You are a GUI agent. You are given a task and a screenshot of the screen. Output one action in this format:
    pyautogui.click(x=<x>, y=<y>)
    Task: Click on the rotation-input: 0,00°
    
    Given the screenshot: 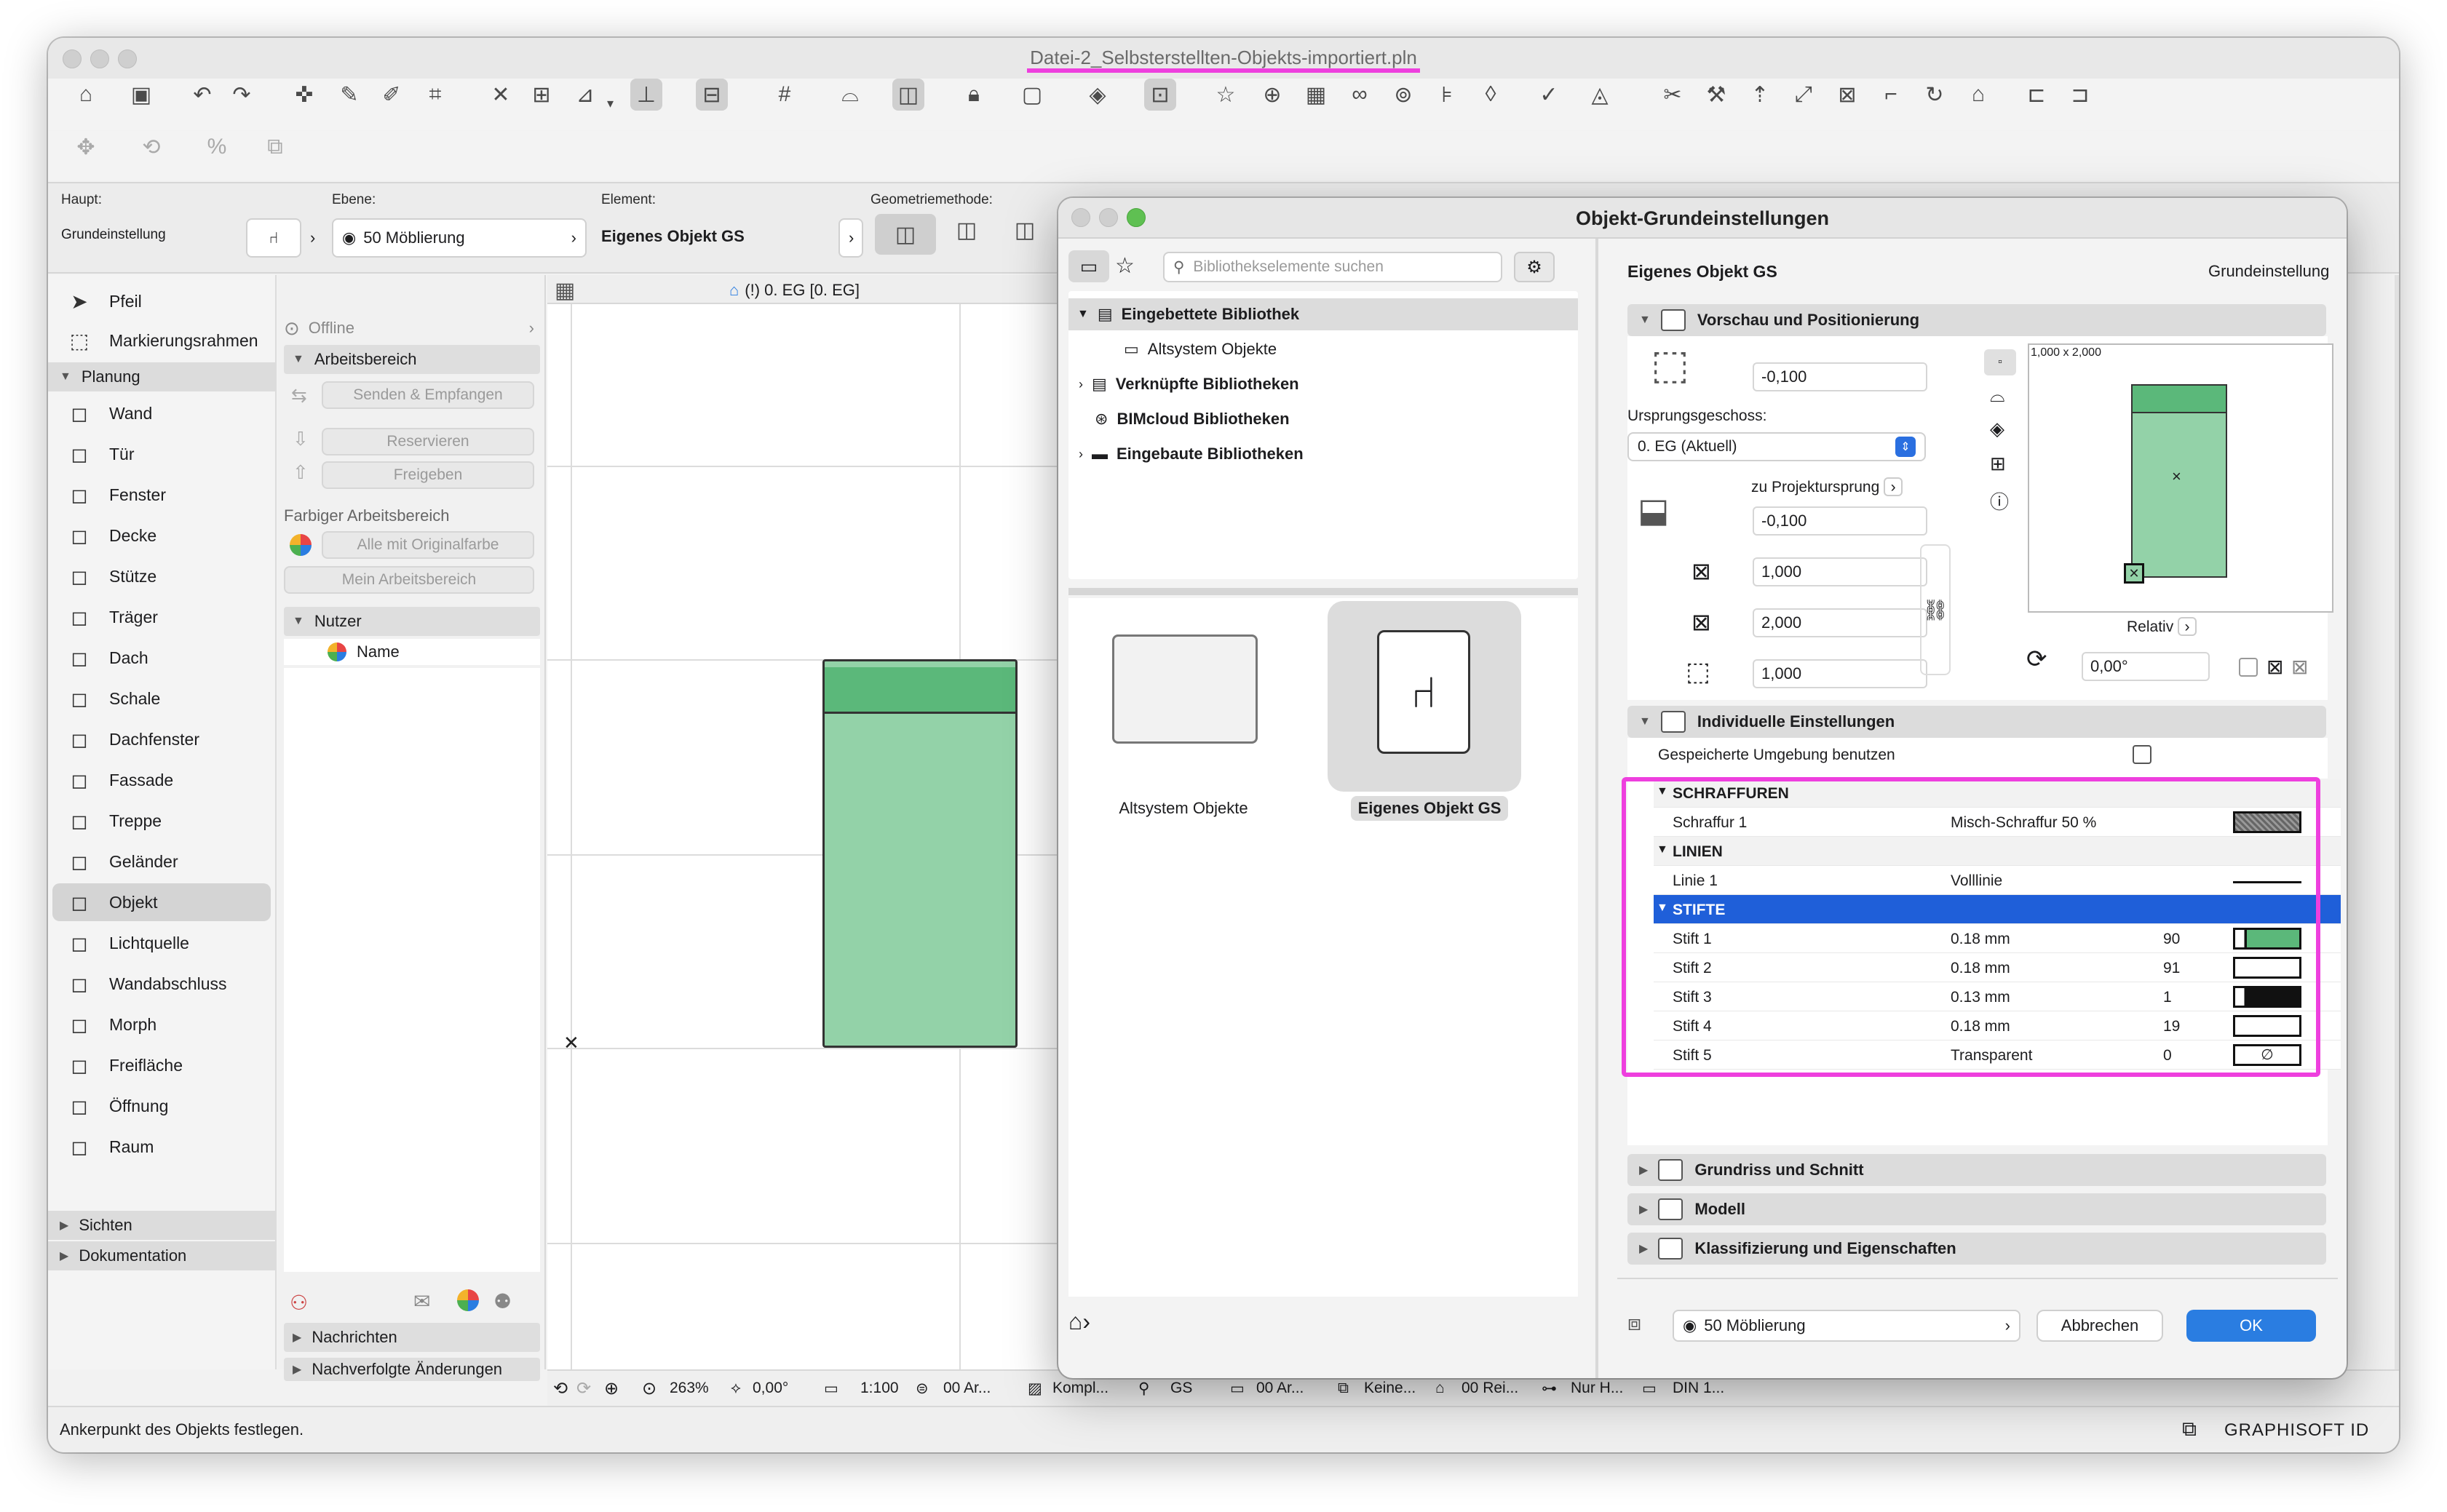 What is the action you would take?
    pyautogui.click(x=2146, y=666)
    